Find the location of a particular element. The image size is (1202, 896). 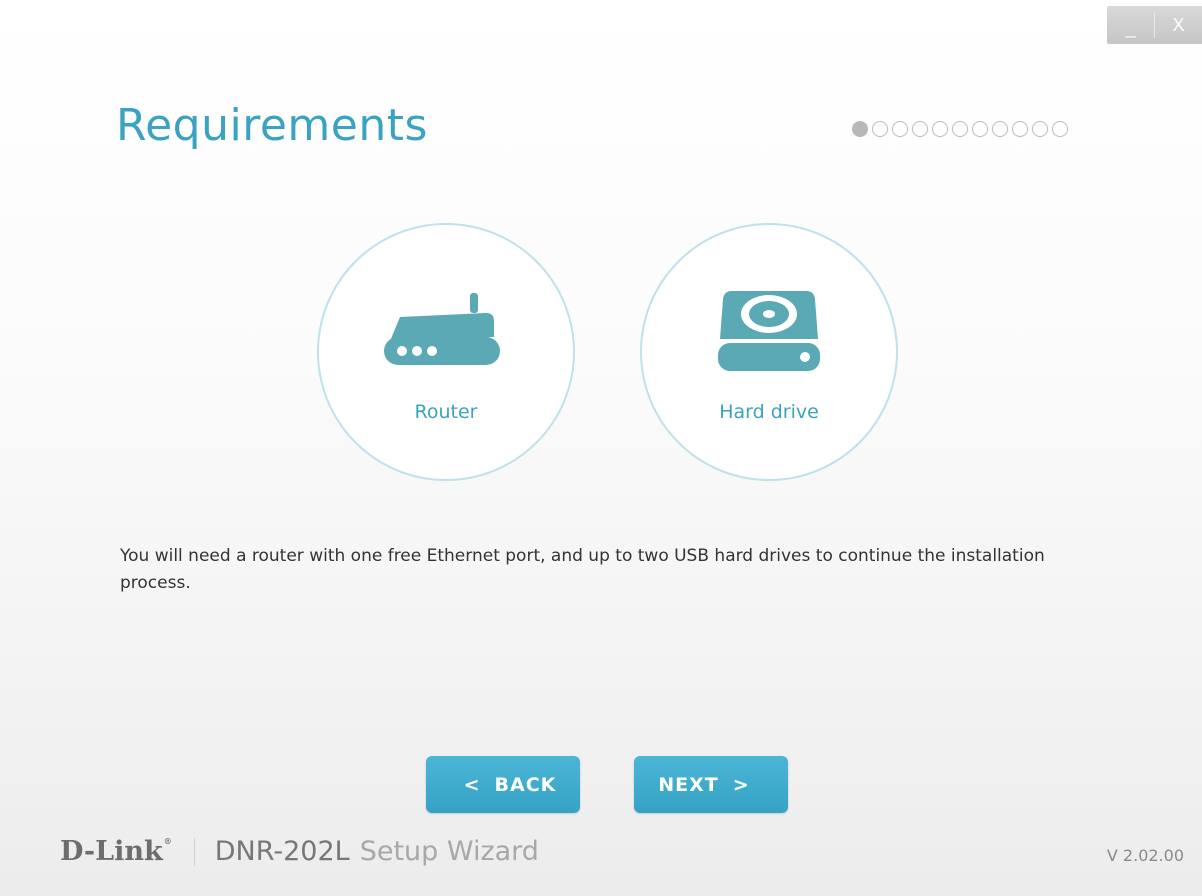

brand-name: D-Link is located at coordinates (111, 851).